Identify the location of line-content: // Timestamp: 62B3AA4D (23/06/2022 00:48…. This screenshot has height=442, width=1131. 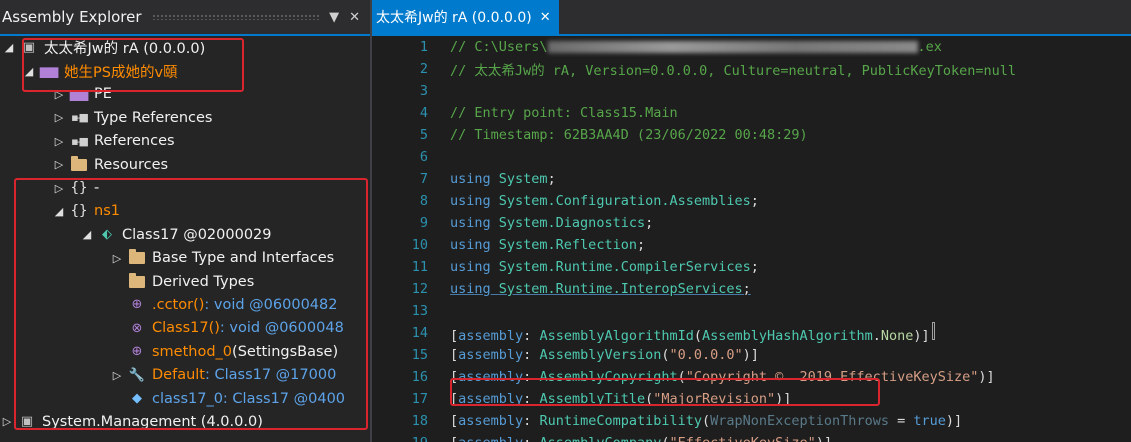
(629, 135).